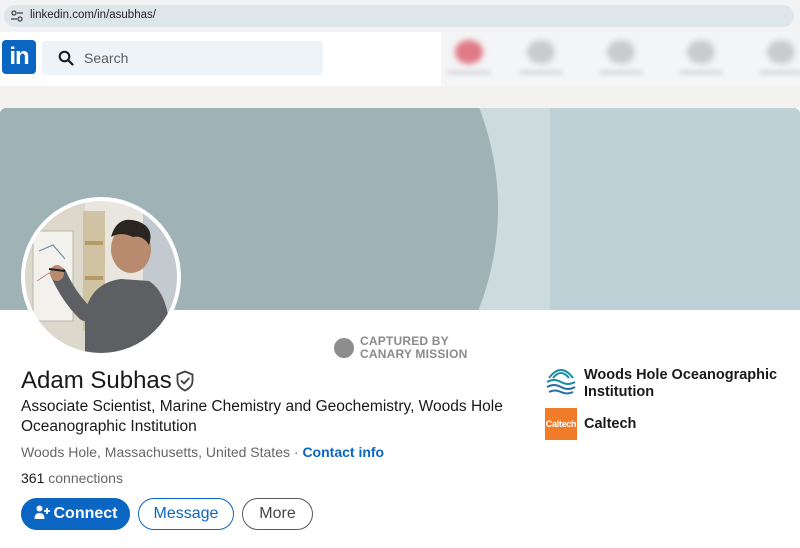 Image resolution: width=800 pixels, height=548 pixels. What do you see at coordinates (186, 514) in the screenshot?
I see `message-button: Message` at bounding box center [186, 514].